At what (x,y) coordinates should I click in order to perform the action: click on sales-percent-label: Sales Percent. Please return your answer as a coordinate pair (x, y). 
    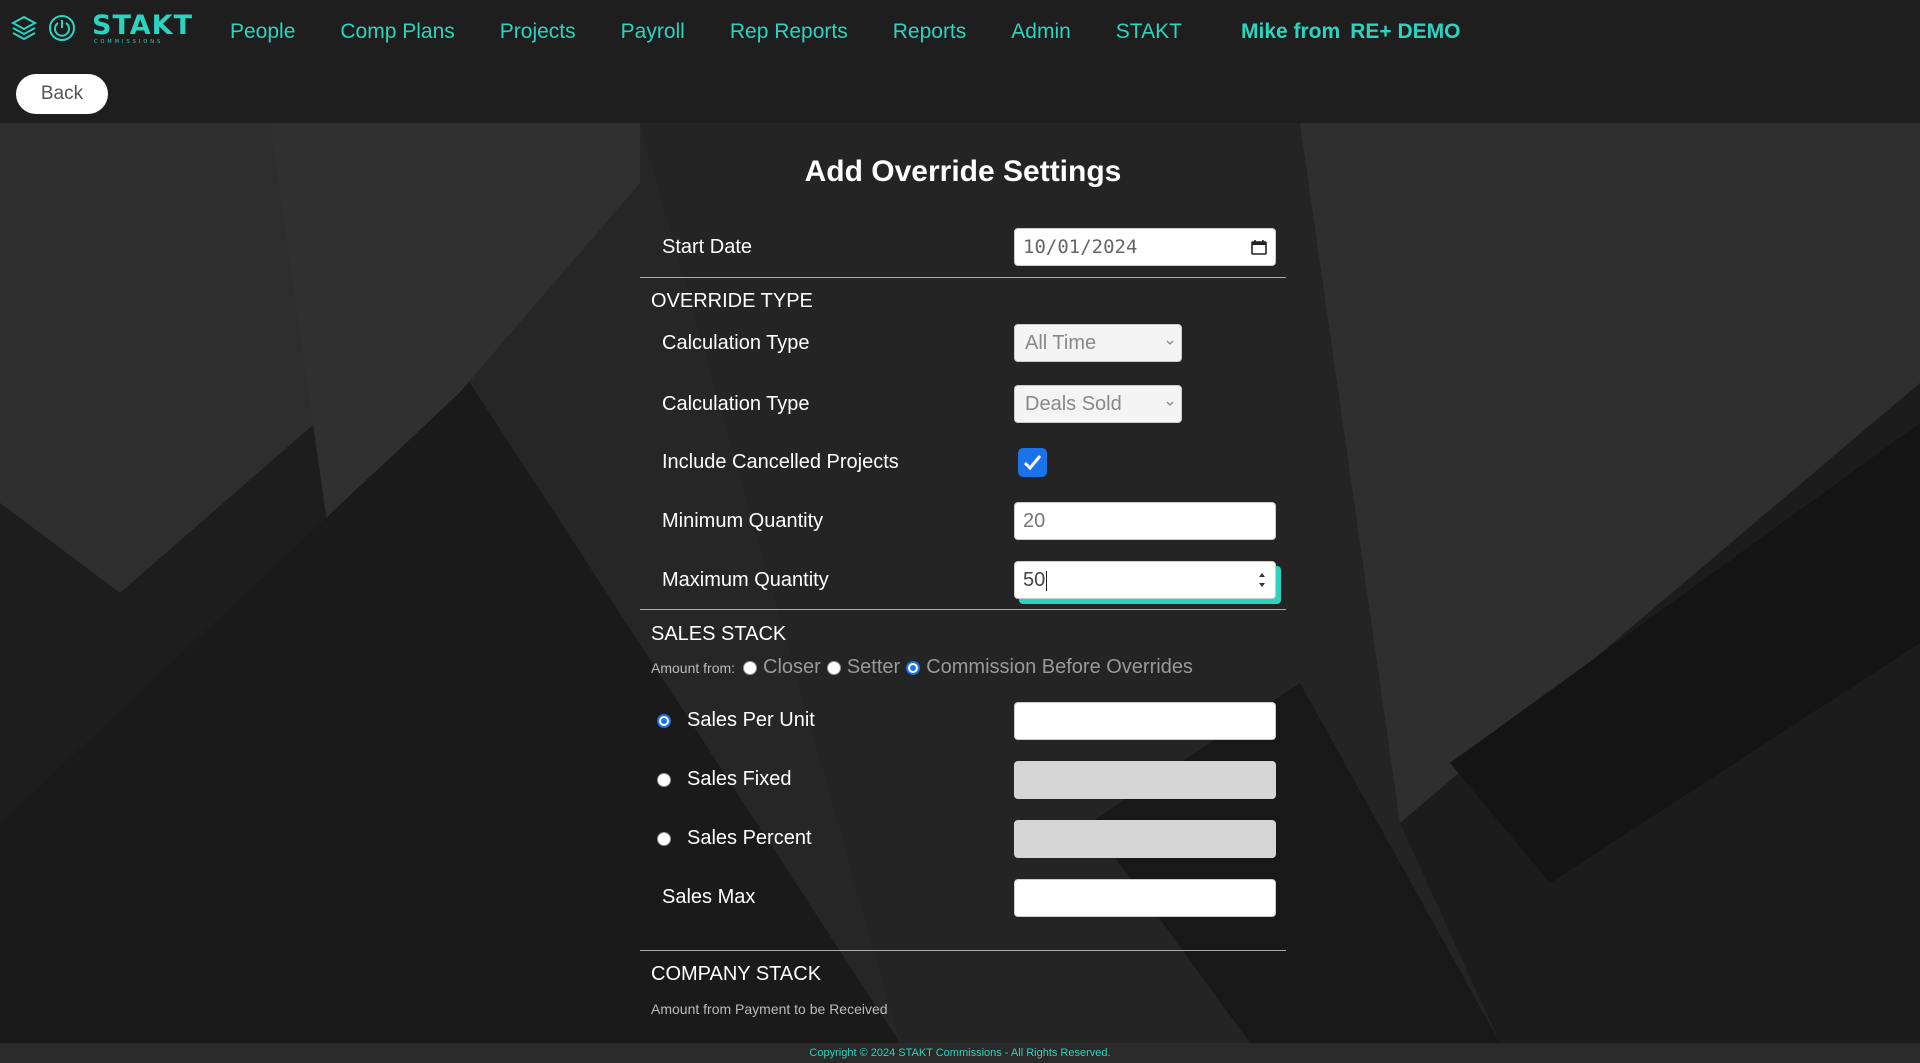
    Looking at the image, I should click on (749, 838).